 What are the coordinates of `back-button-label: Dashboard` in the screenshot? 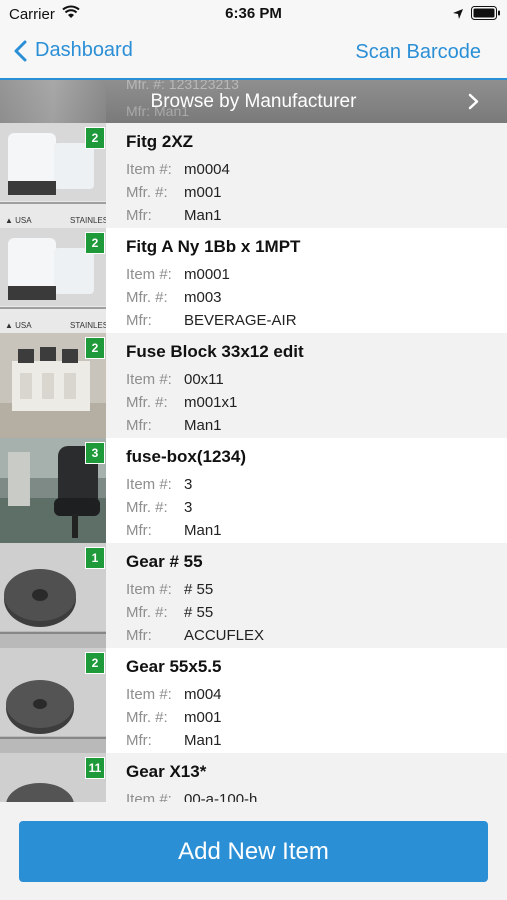 It's located at (84, 50).